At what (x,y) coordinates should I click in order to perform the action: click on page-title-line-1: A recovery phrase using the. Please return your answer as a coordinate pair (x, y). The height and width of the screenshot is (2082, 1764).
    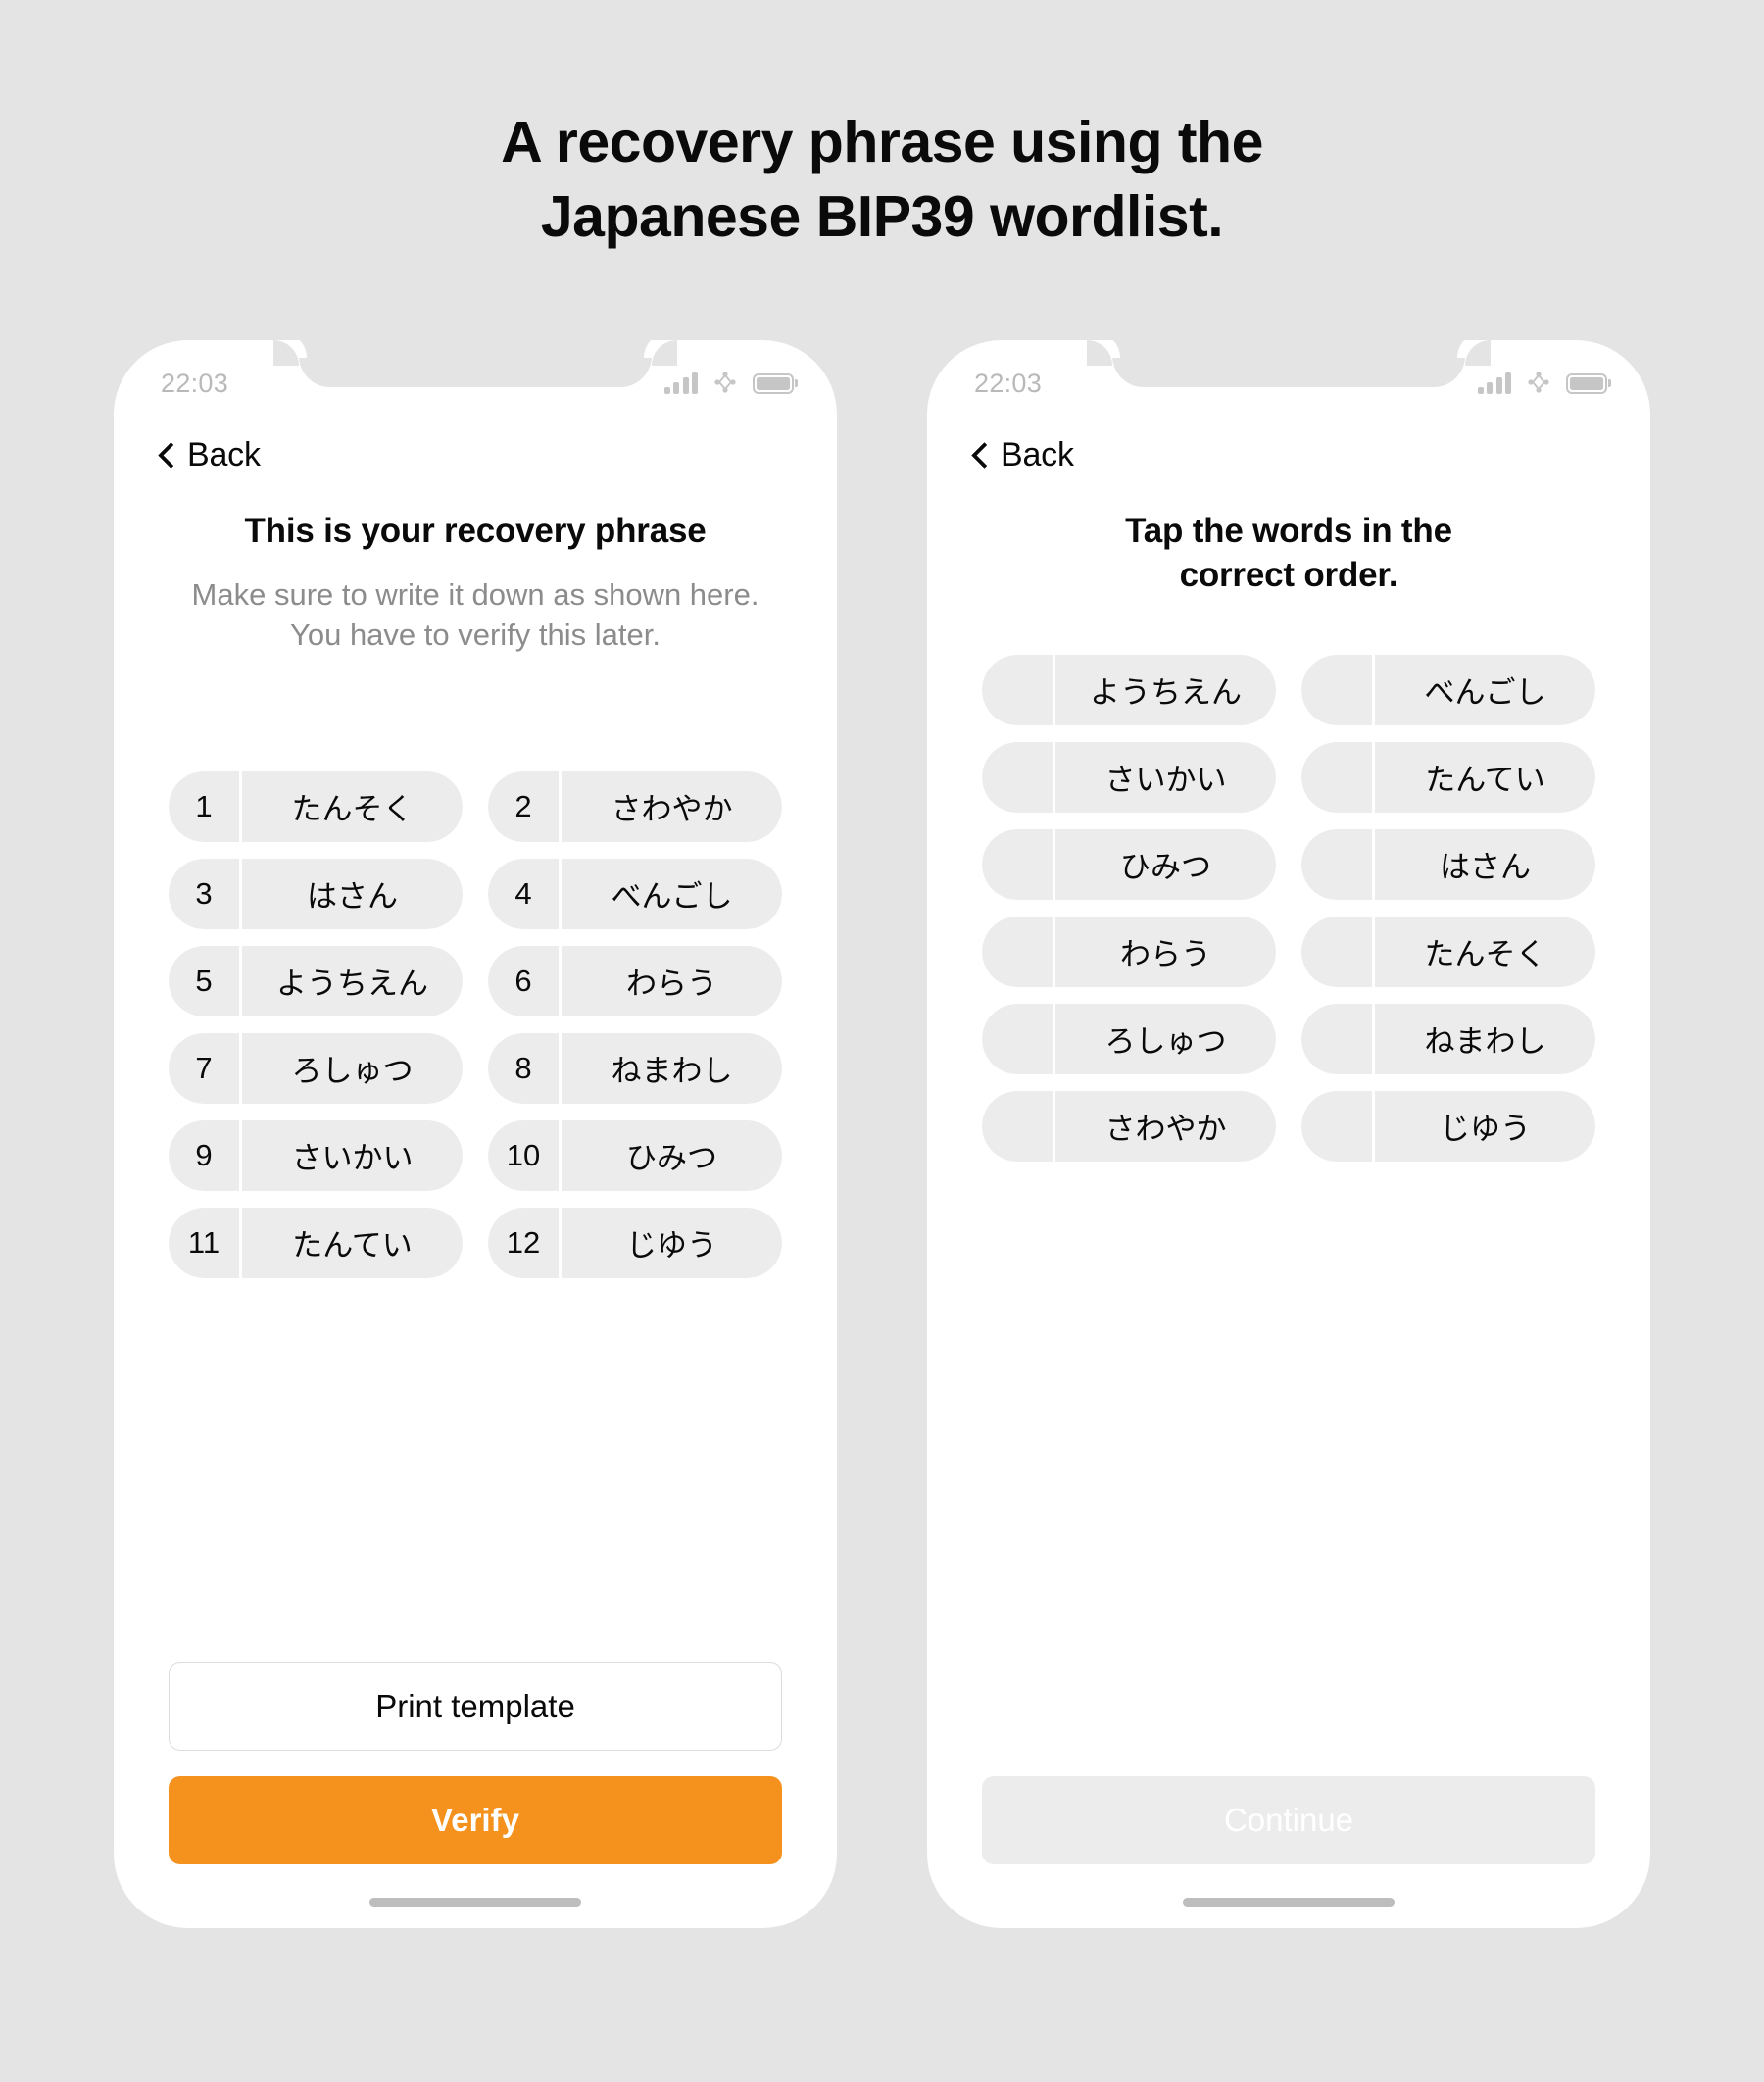
    Looking at the image, I should click on (882, 142).